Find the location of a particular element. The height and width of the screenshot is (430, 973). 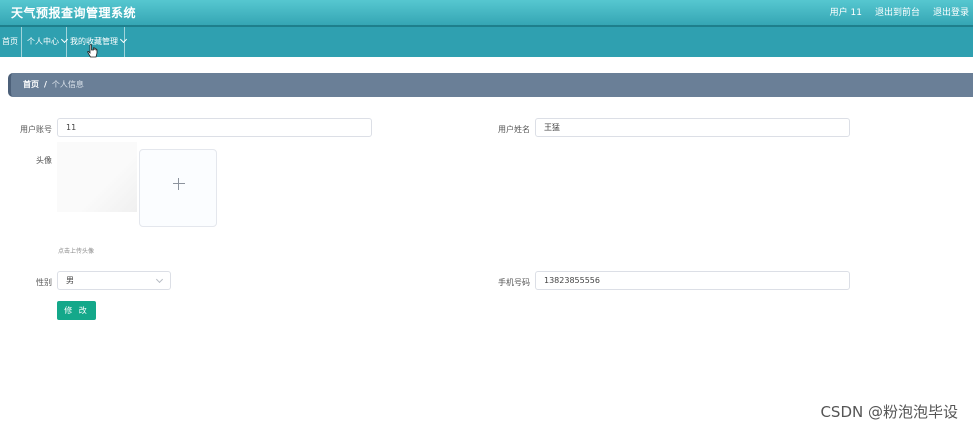

phone-label: 手机号码 is located at coordinates (514, 282).